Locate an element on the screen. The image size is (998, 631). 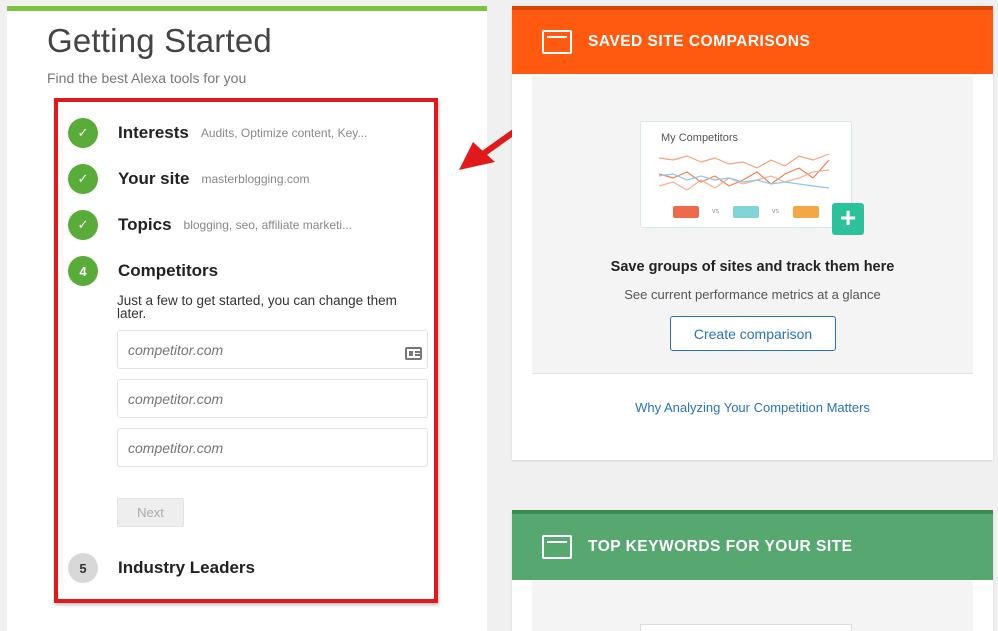
step-number: 4 is located at coordinates (83, 271).